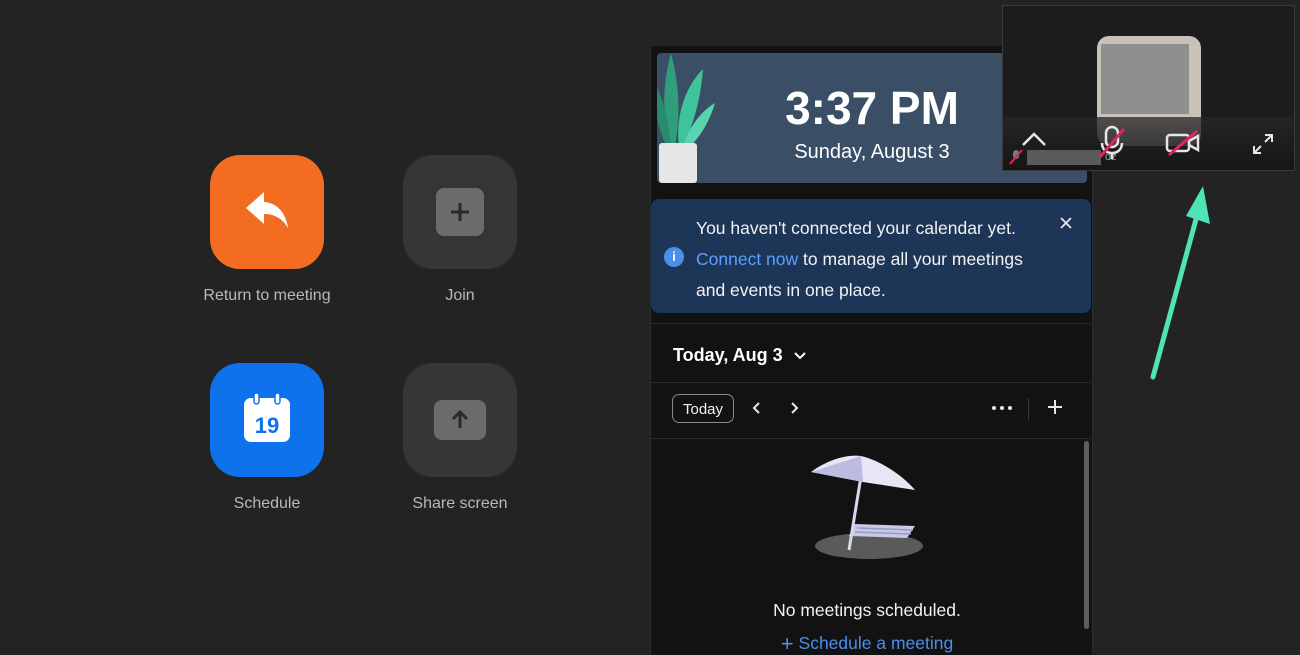  I want to click on calendar-date-title: Today, Aug 3, so click(739, 355).